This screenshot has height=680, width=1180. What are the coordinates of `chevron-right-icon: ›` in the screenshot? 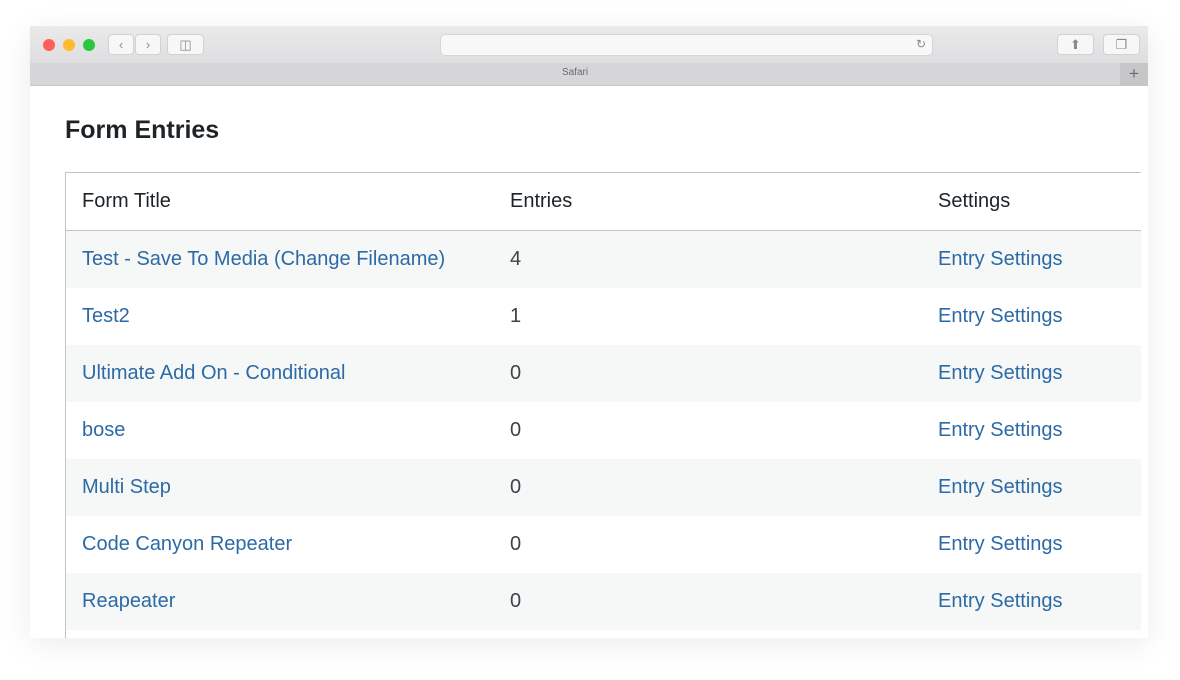 It's located at (148, 44).